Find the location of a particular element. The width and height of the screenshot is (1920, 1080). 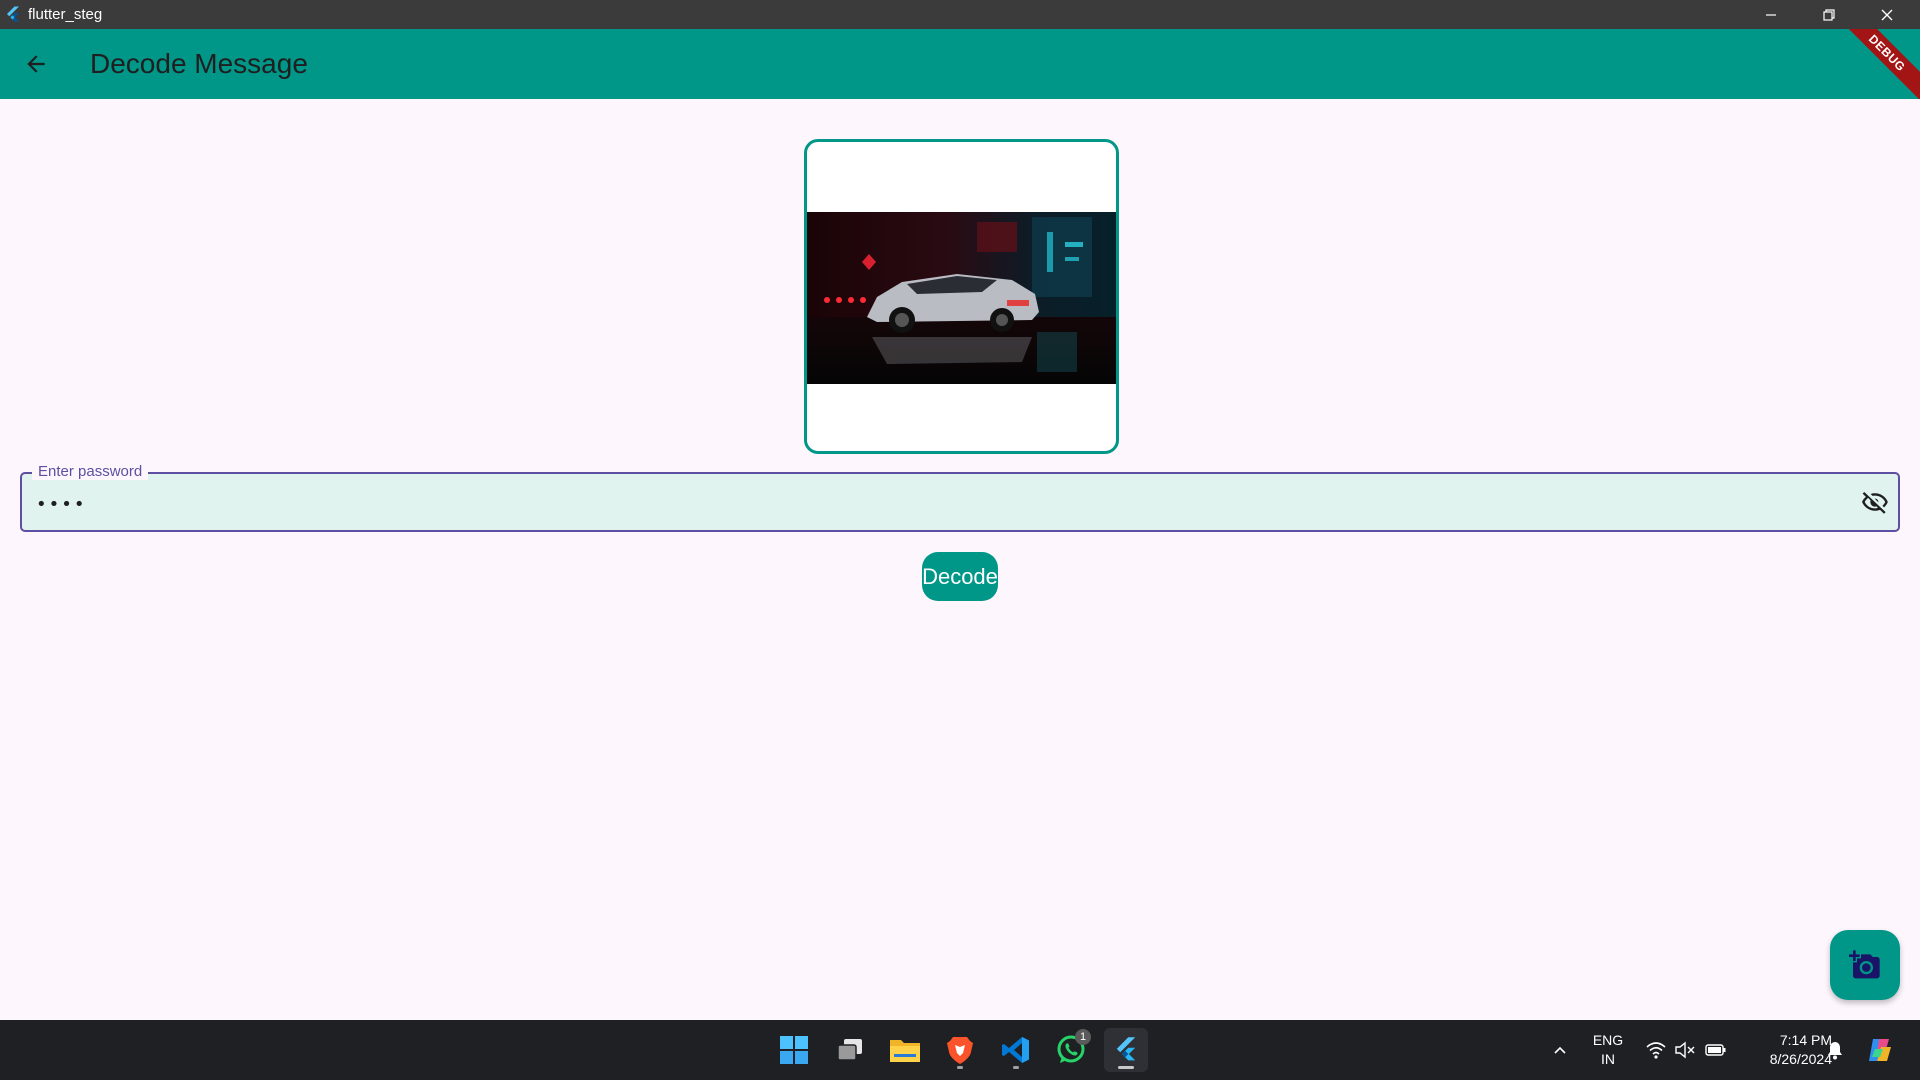

visibility-off-icon is located at coordinates (1875, 502).